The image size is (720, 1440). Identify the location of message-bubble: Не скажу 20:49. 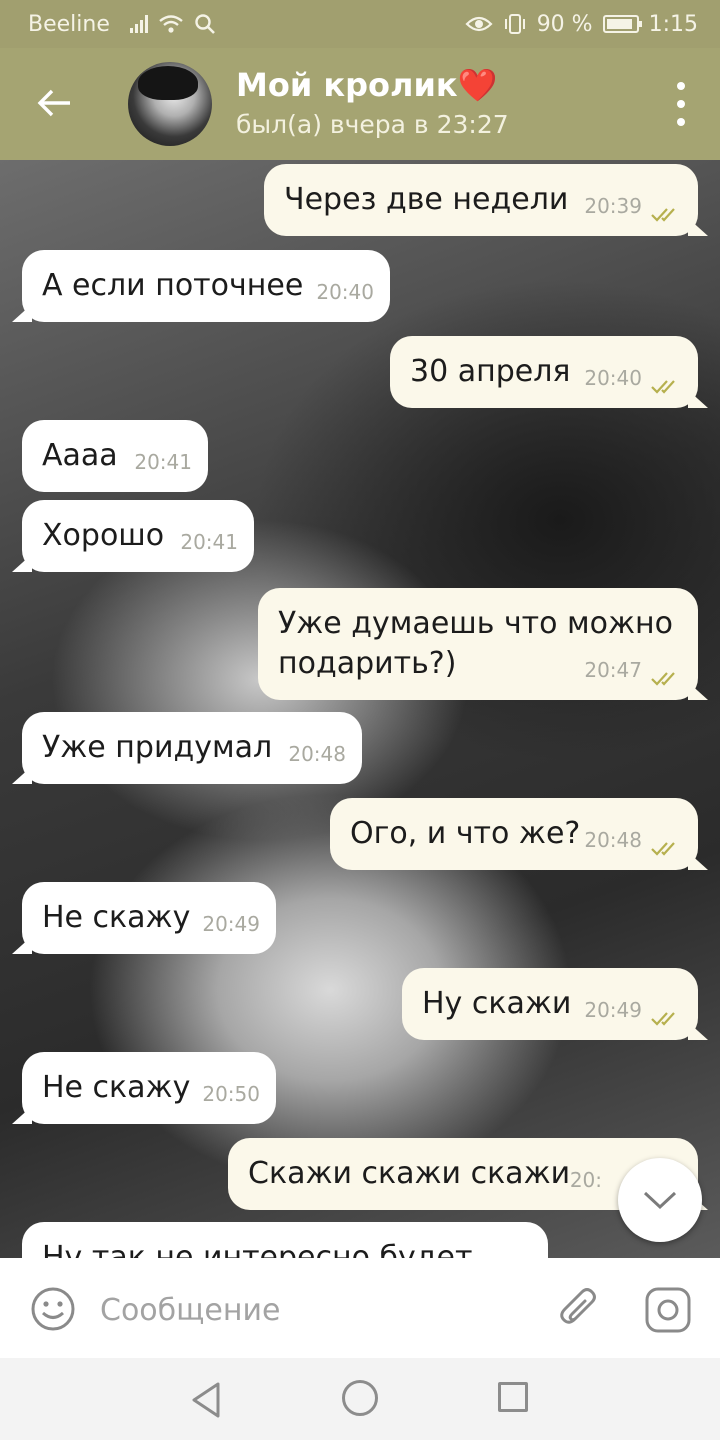
(149, 918).